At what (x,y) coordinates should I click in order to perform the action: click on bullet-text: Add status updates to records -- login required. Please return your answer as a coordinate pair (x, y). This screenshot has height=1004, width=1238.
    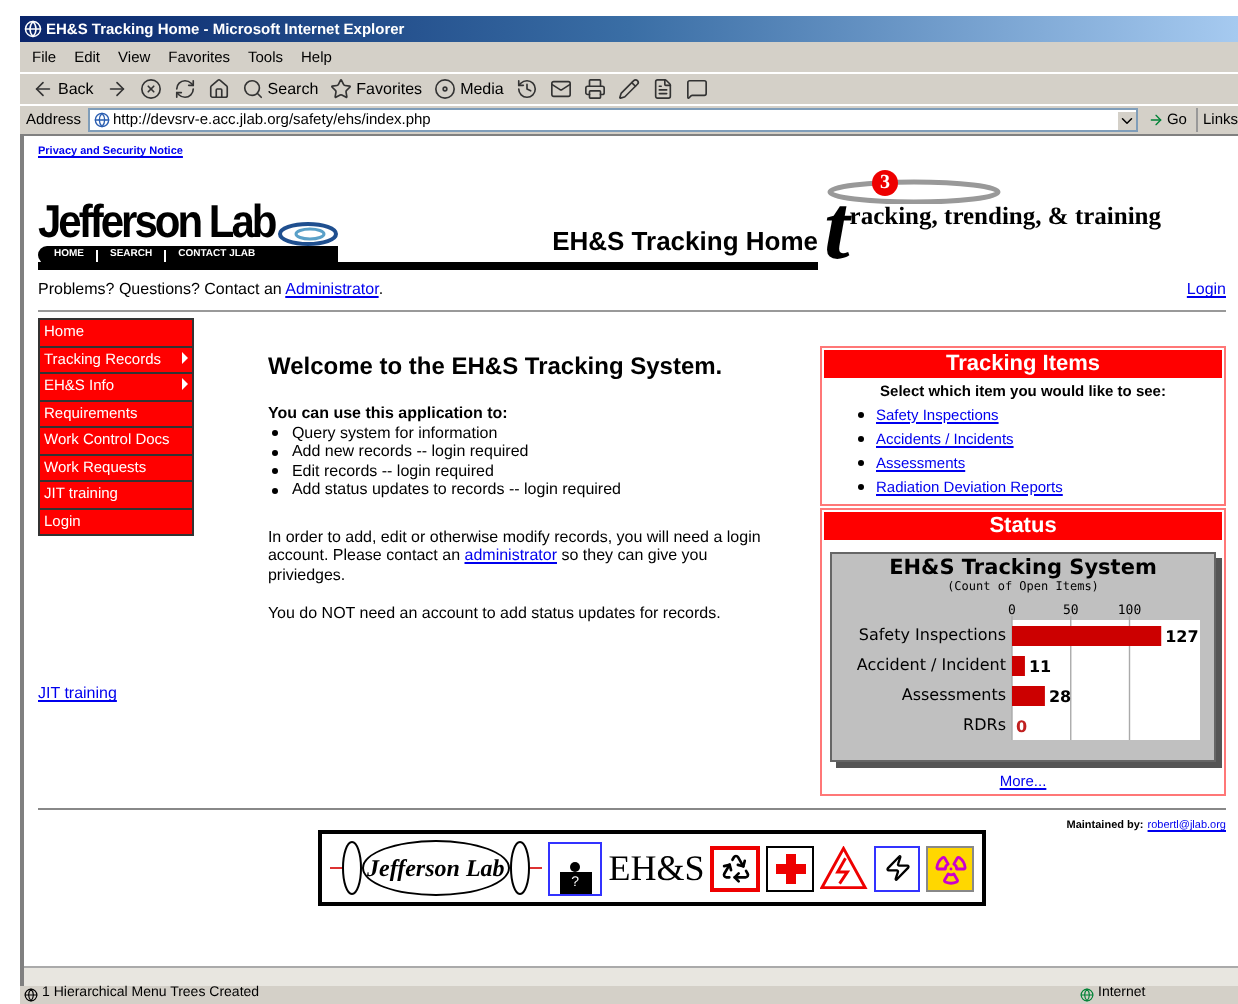
    Looking at the image, I should click on (456, 490).